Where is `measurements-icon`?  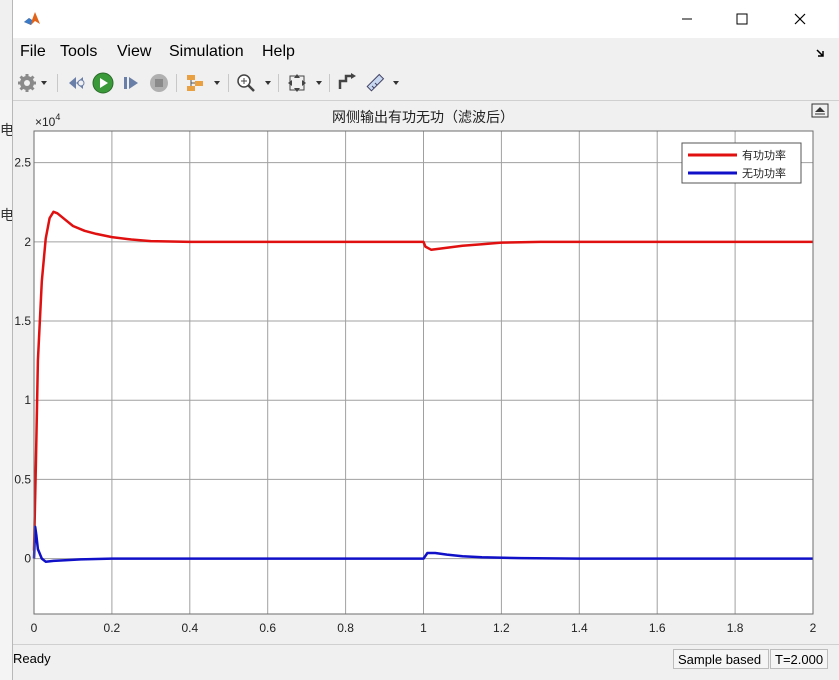
measurements-icon is located at coordinates (375, 82).